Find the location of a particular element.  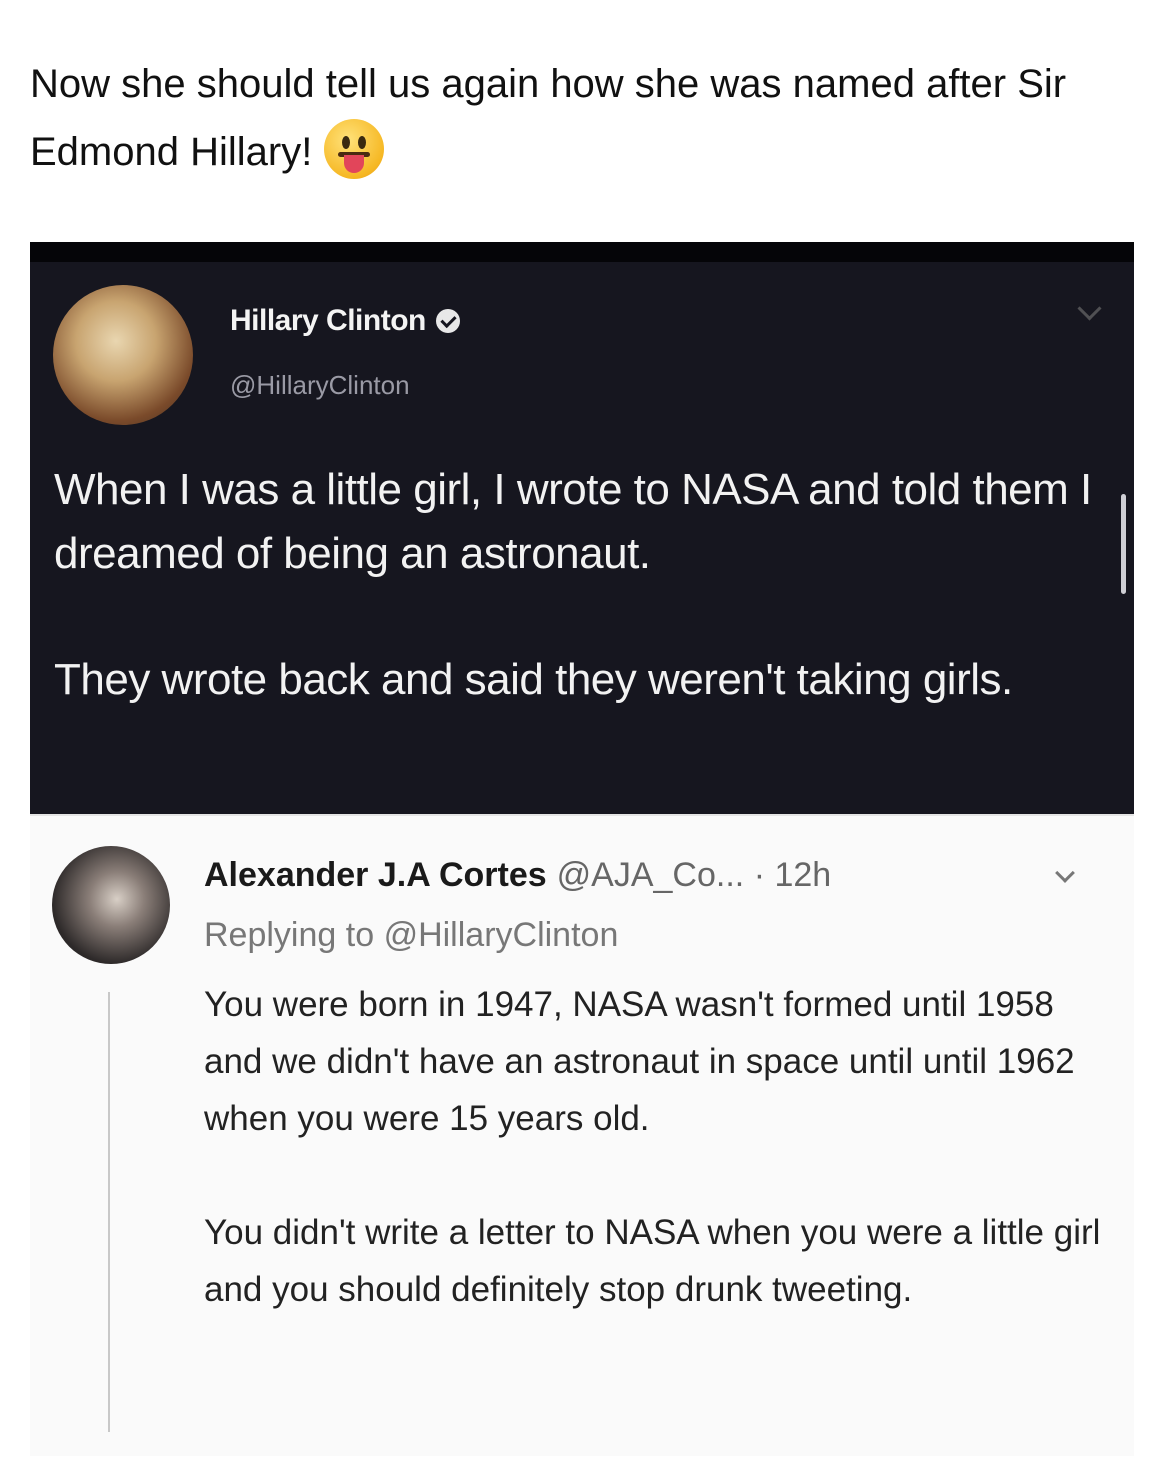

reply-header: Alexander J.A Cortes @AJA_Co... · 12h is located at coordinates (517, 875).